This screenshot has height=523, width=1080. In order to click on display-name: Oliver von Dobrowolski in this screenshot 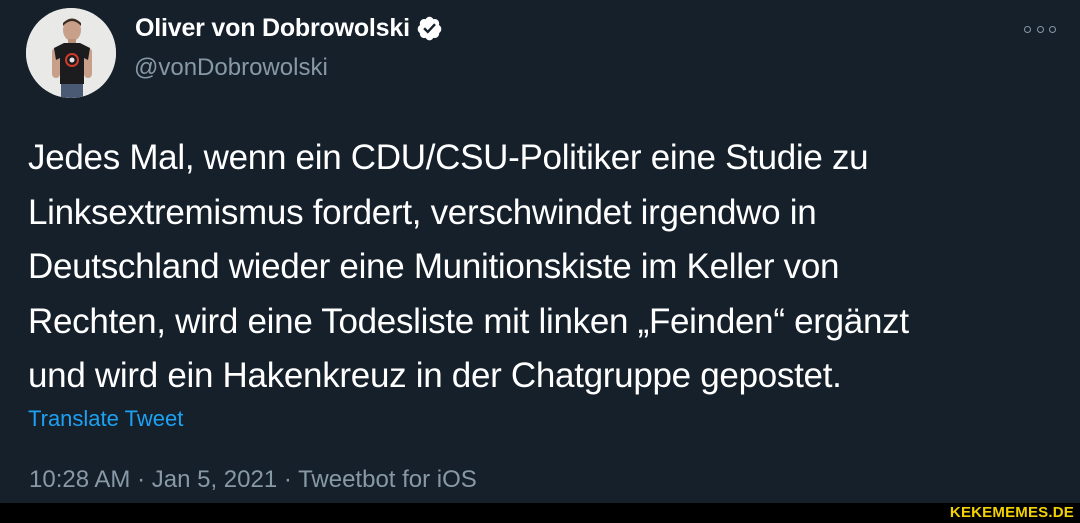, I will do `click(272, 28)`.